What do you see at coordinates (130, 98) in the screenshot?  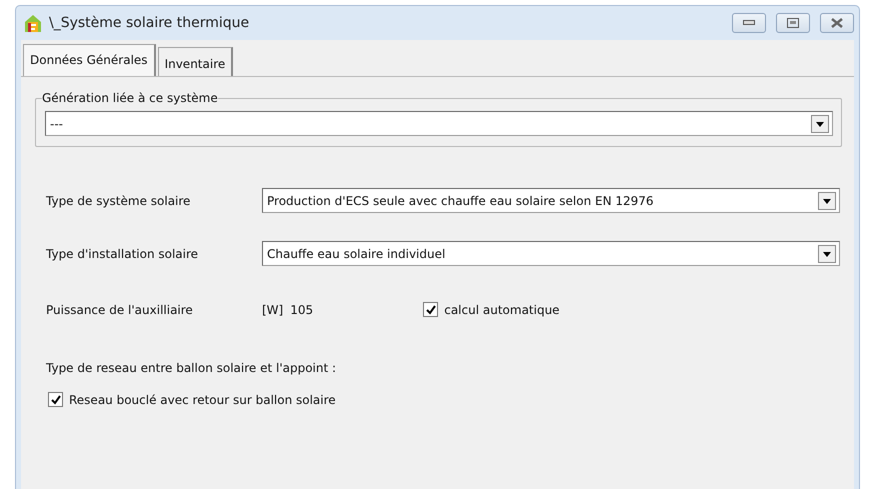 I see `group-title: Génération liée à ce système` at bounding box center [130, 98].